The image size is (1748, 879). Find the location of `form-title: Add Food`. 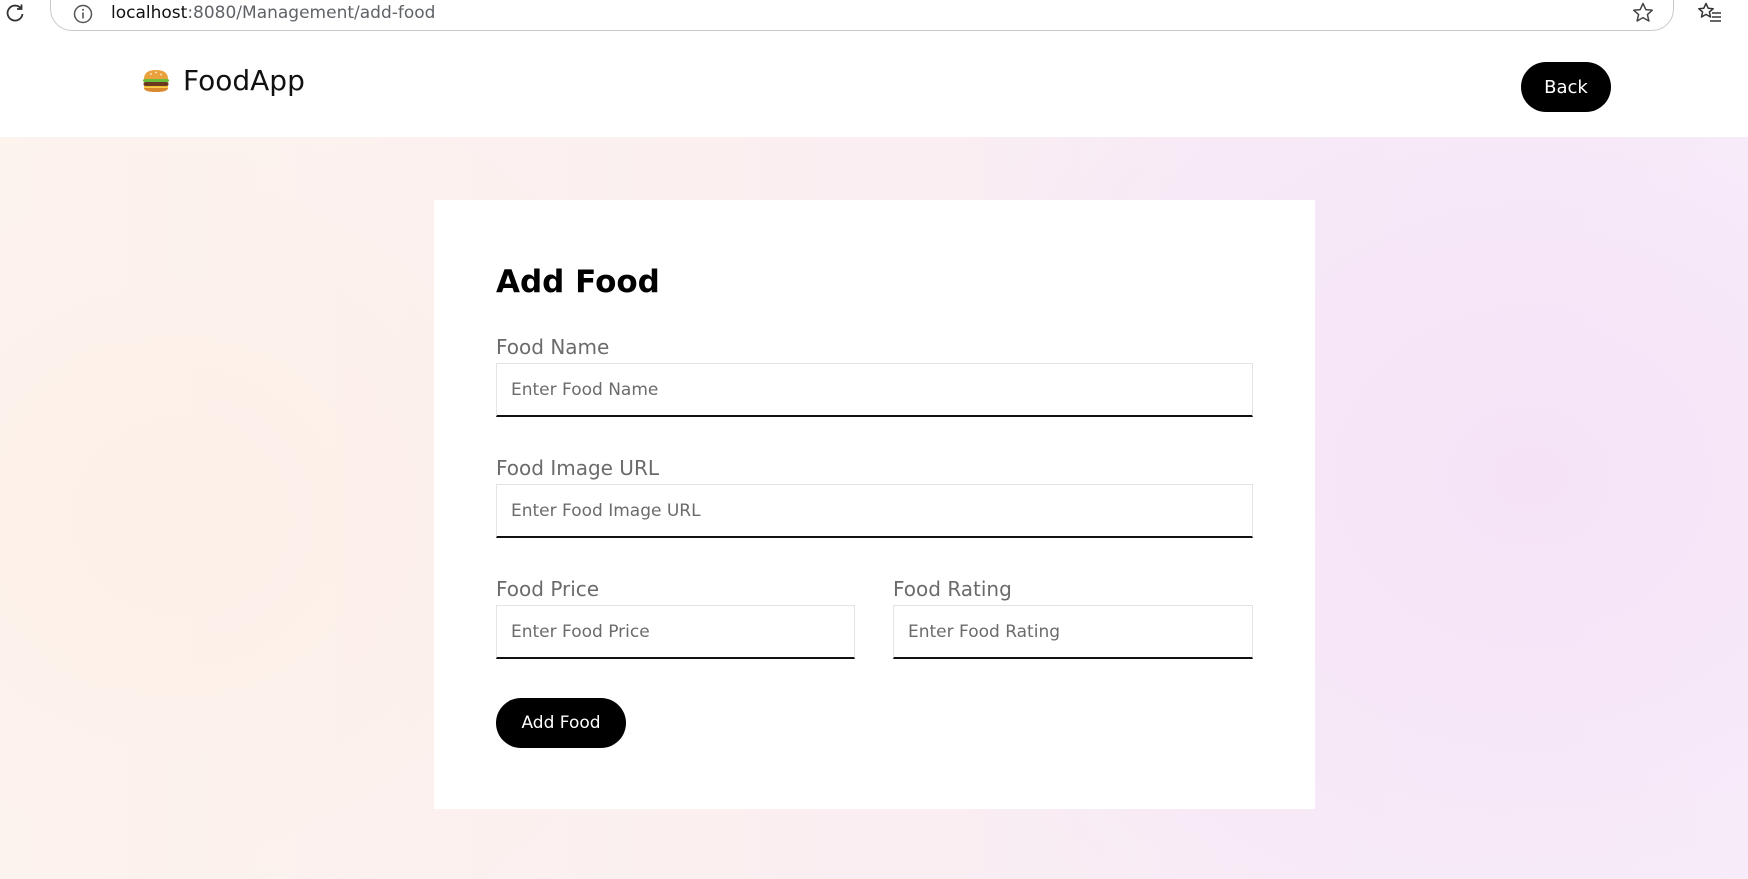

form-title: Add Food is located at coordinates (578, 282).